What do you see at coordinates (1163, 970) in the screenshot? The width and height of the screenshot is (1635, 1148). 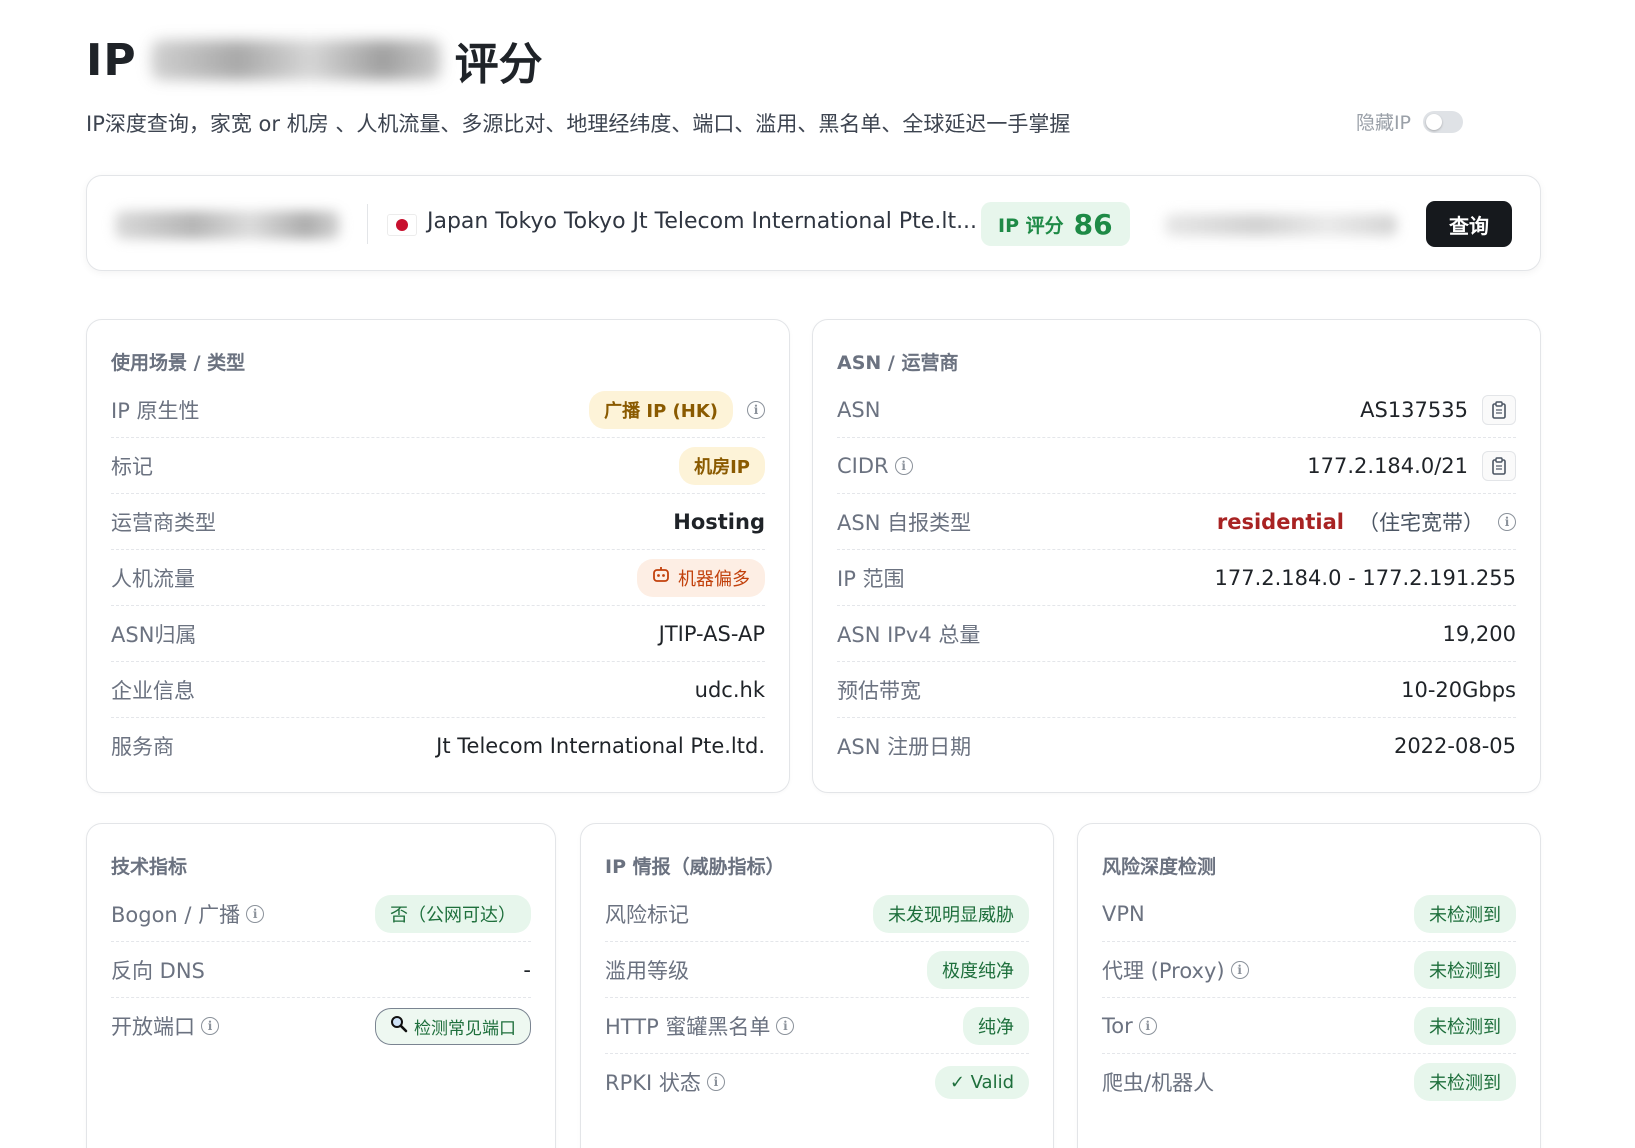 I see `row-label: 代理 (Proxy)` at bounding box center [1163, 970].